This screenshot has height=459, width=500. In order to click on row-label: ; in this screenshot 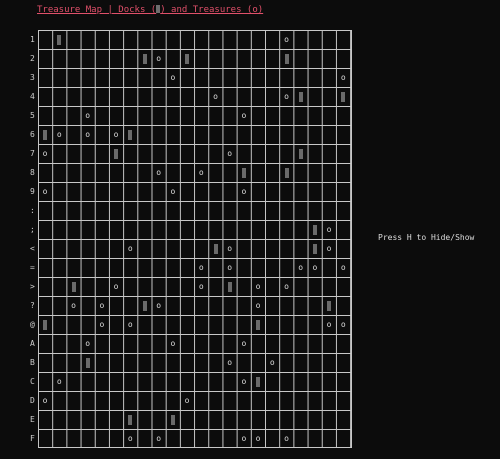, I will do `click(32, 229)`.